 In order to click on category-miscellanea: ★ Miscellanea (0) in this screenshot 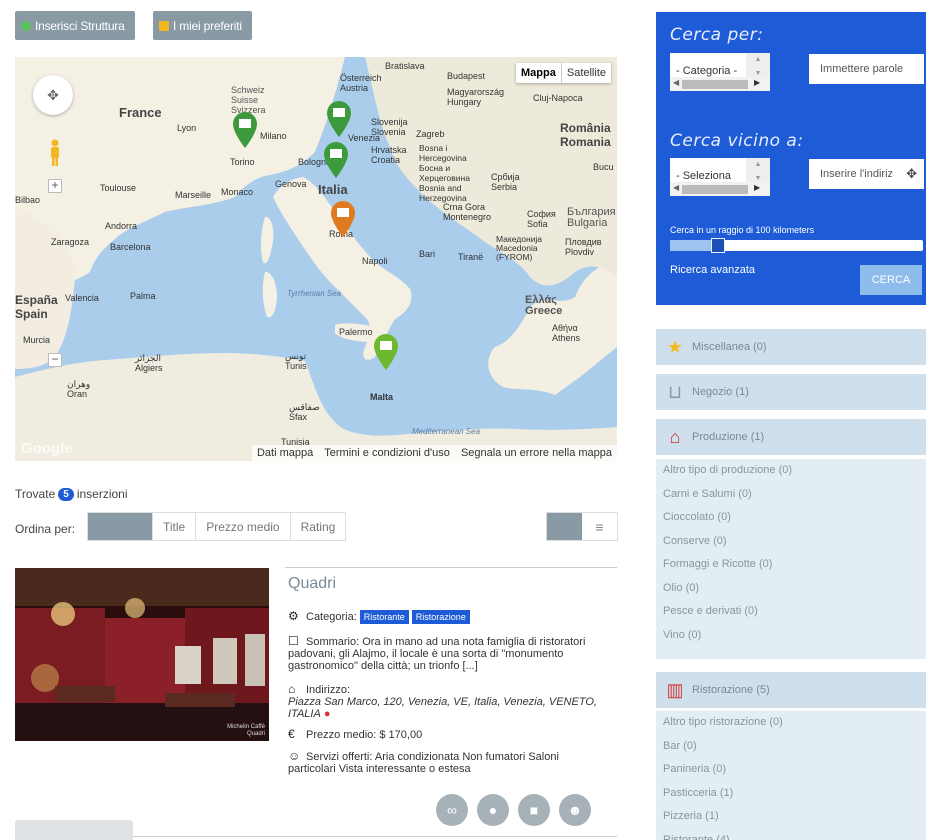, I will do `click(791, 347)`.